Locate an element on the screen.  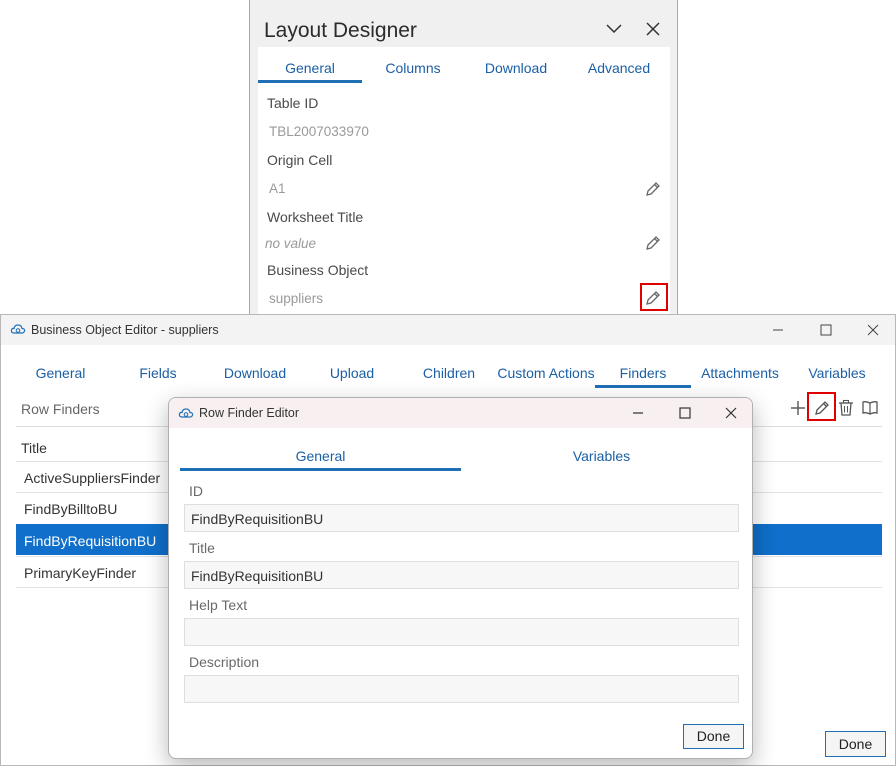
id-field: FindByRequisitionBU is located at coordinates (461, 518).